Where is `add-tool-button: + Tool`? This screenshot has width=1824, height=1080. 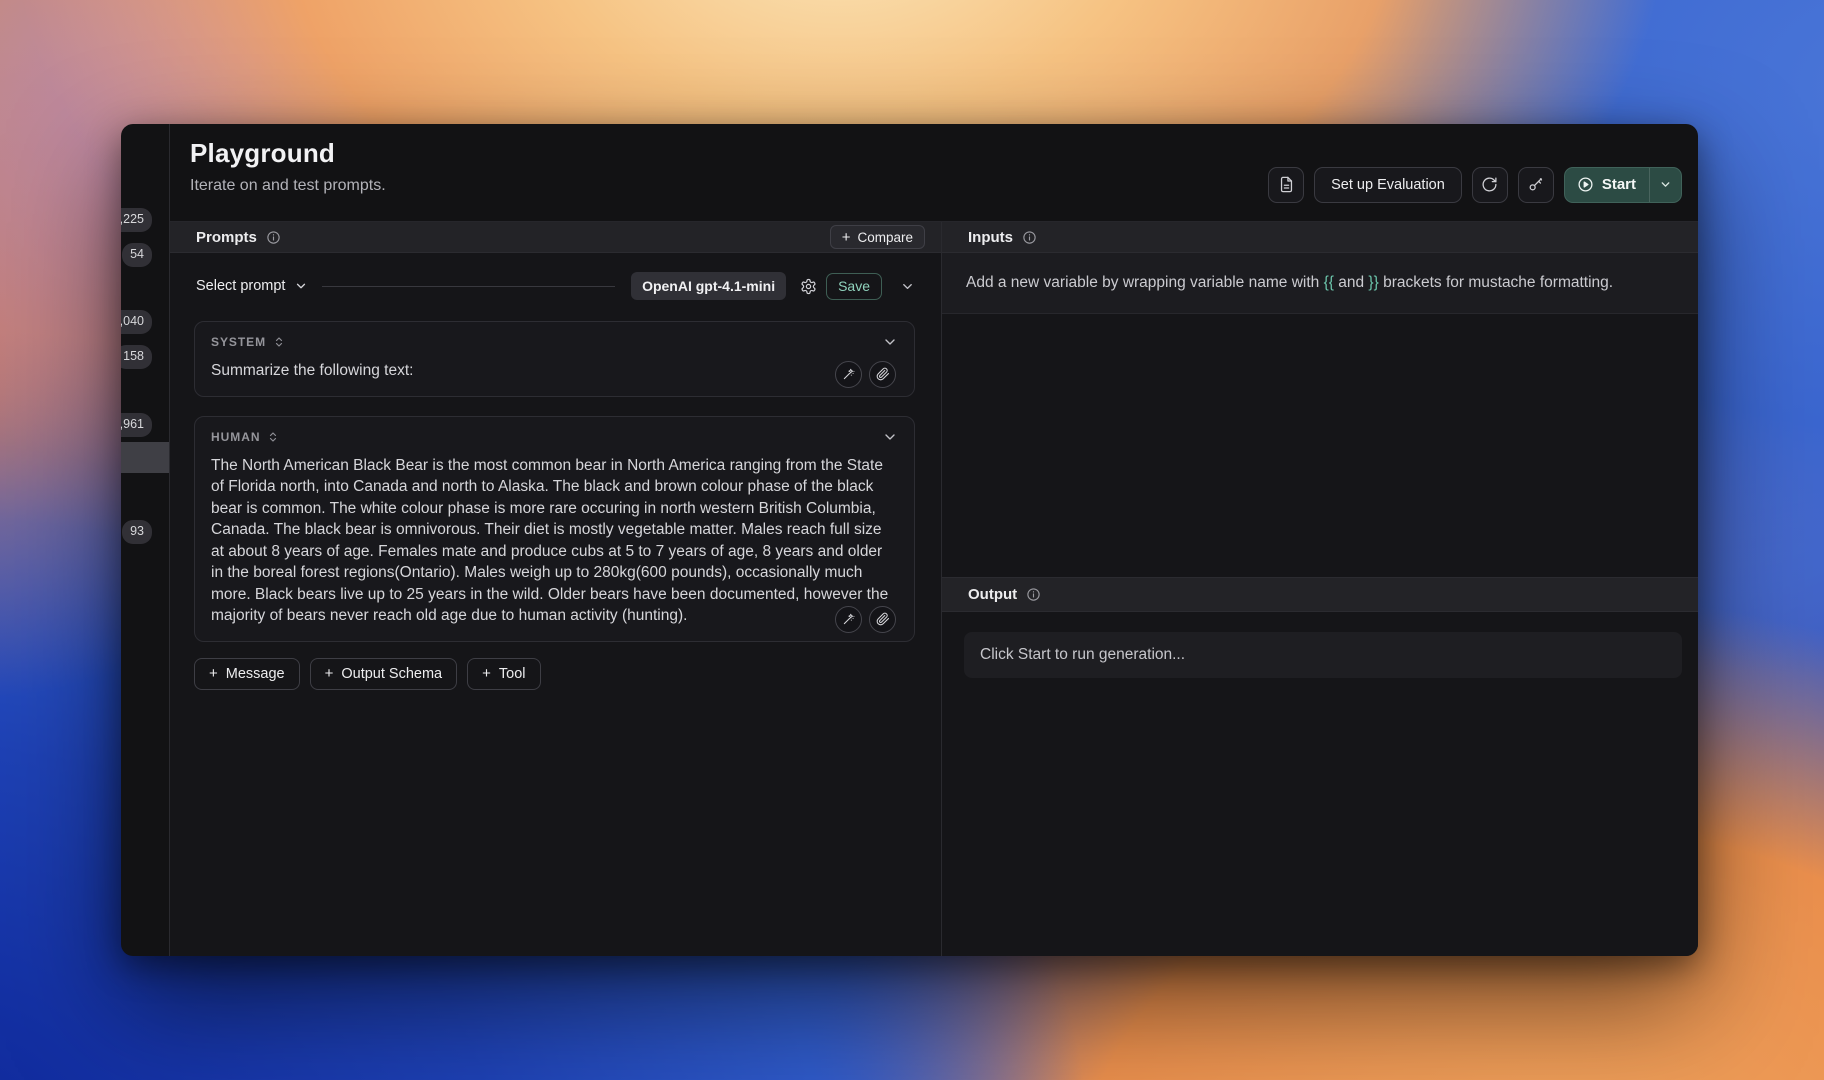 add-tool-button: + Tool is located at coordinates (504, 673).